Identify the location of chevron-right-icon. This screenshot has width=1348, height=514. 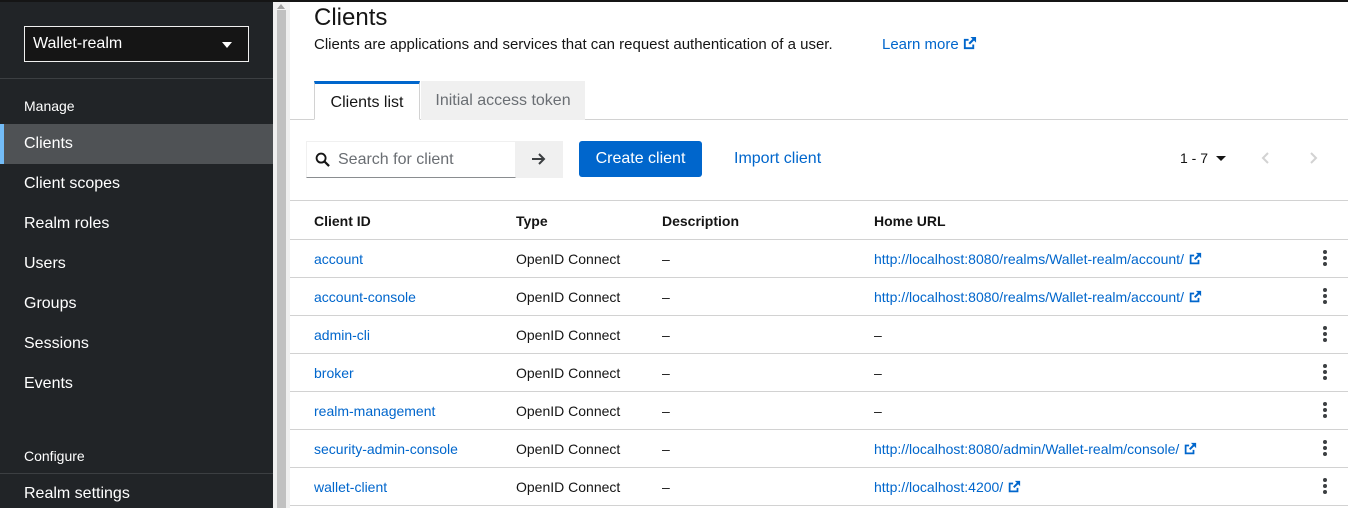
(1314, 158).